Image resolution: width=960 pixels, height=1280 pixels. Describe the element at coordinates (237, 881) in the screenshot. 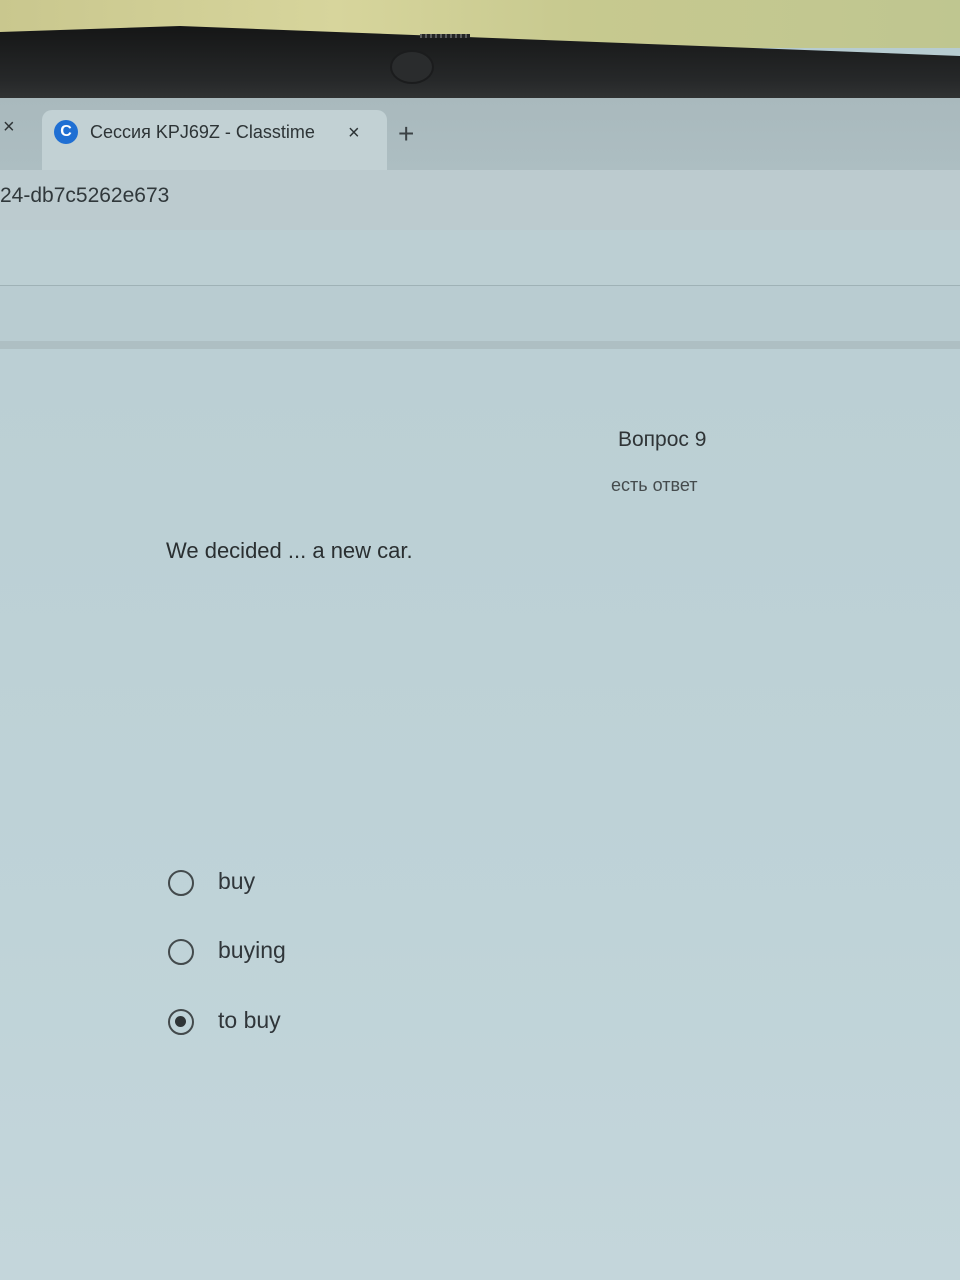

I see `option-label: buy` at that location.